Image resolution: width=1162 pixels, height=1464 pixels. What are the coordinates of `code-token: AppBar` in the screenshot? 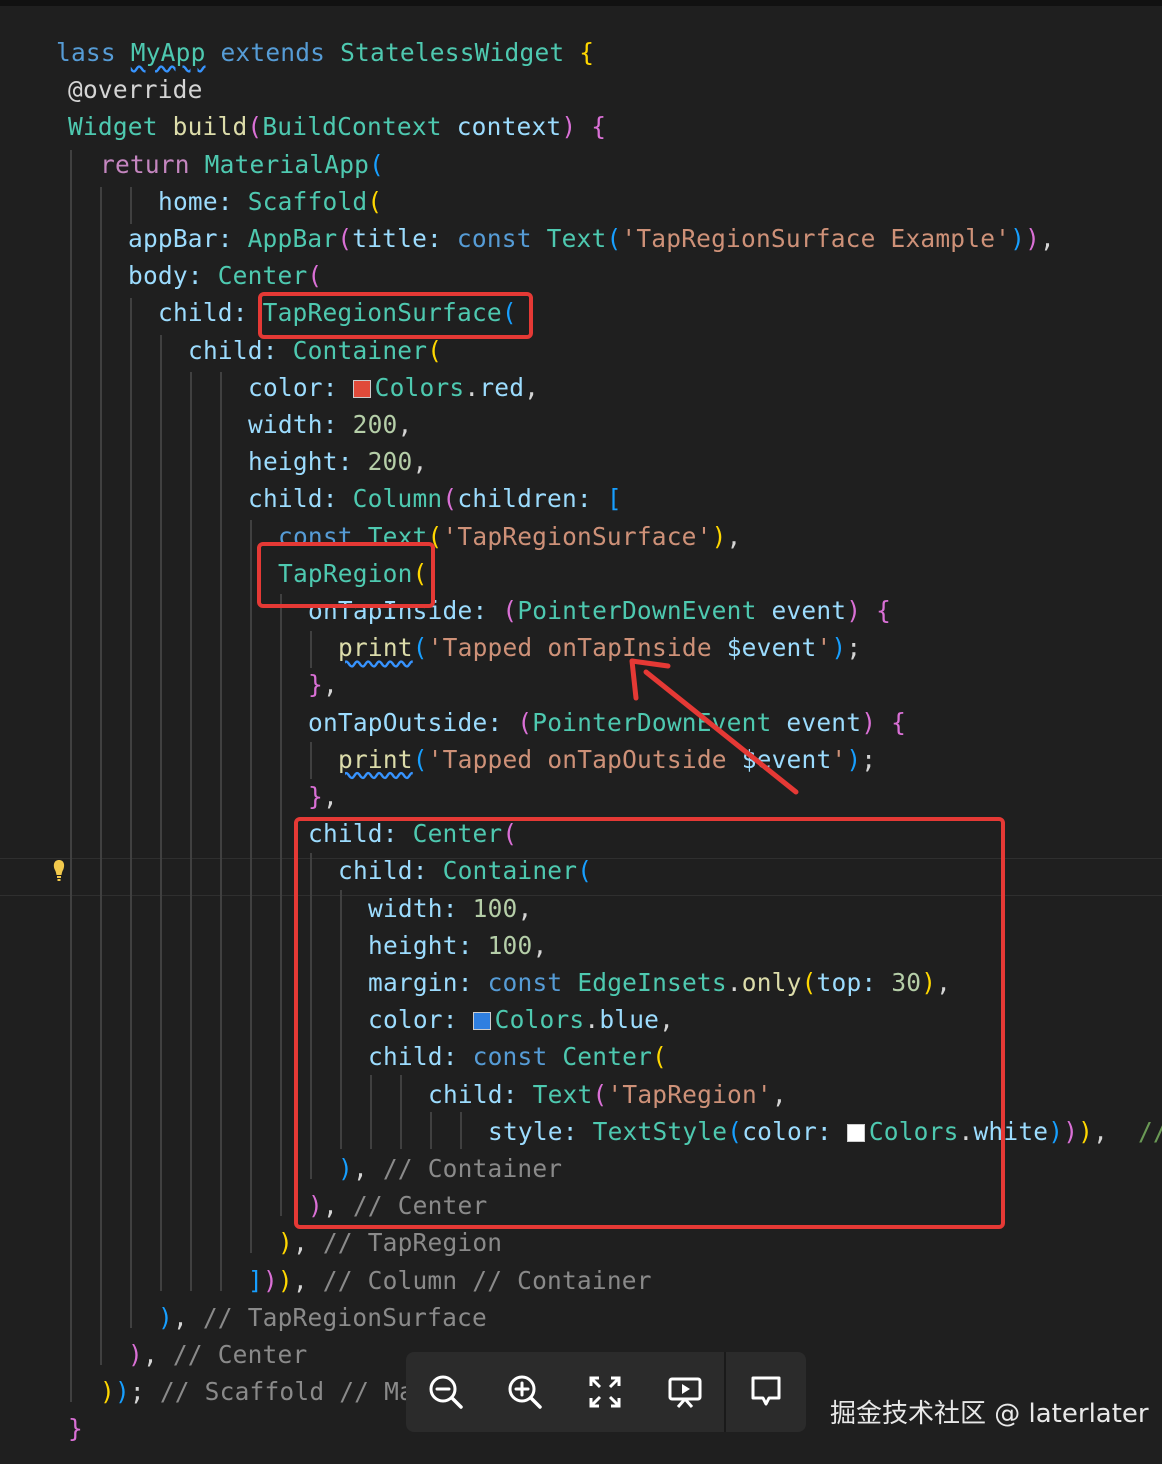 It's located at (292, 238).